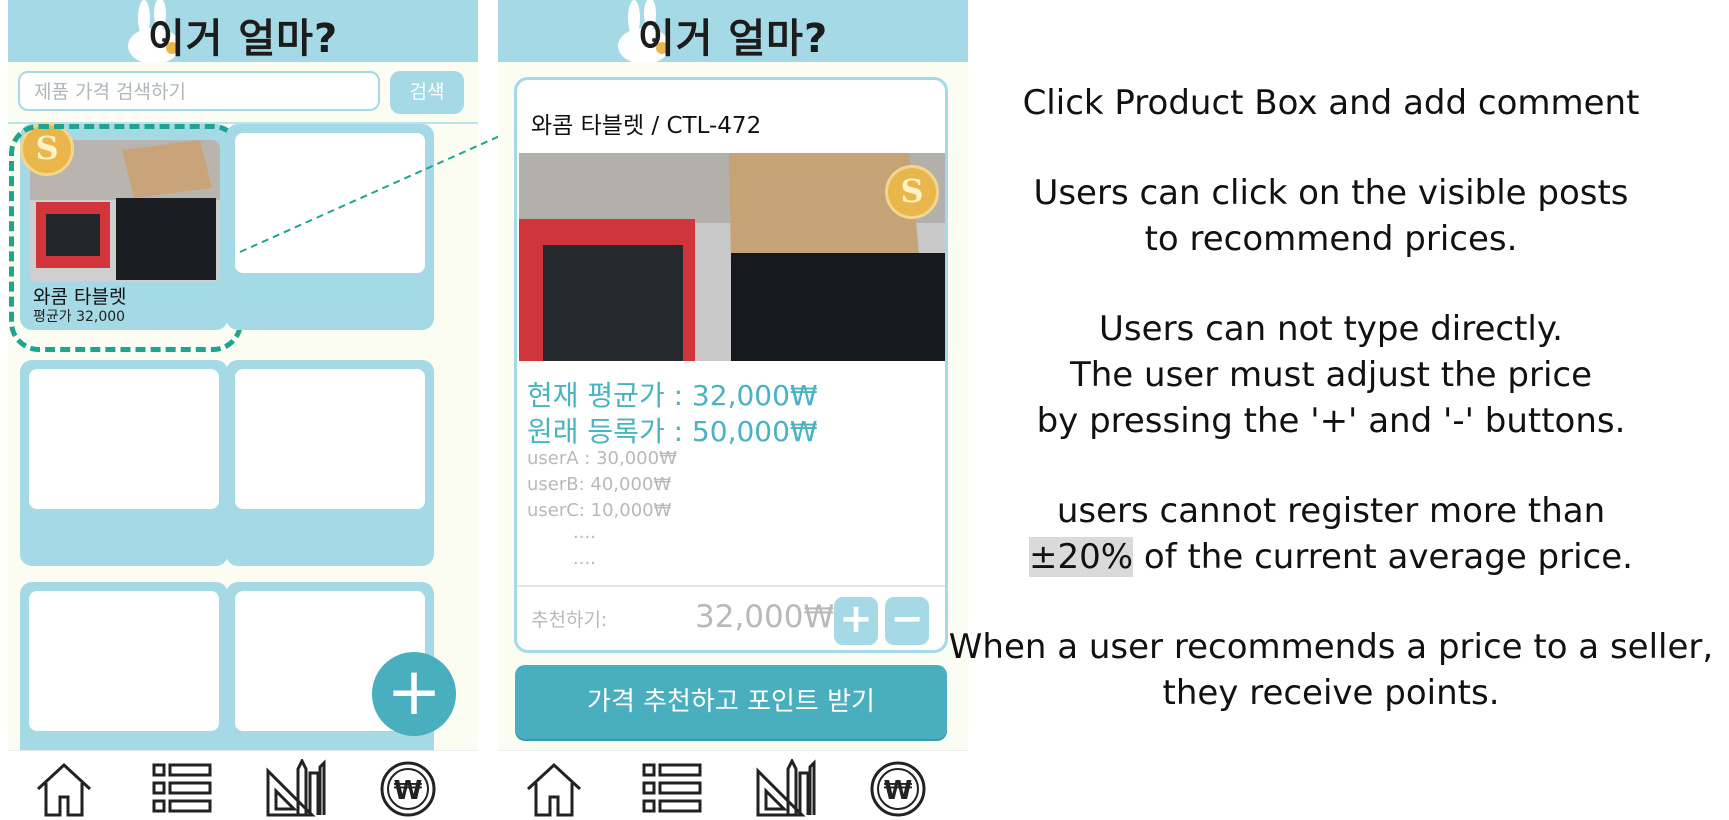  What do you see at coordinates (1331, 193) in the screenshot?
I see `annotation-line: Users can click on the visible posts` at bounding box center [1331, 193].